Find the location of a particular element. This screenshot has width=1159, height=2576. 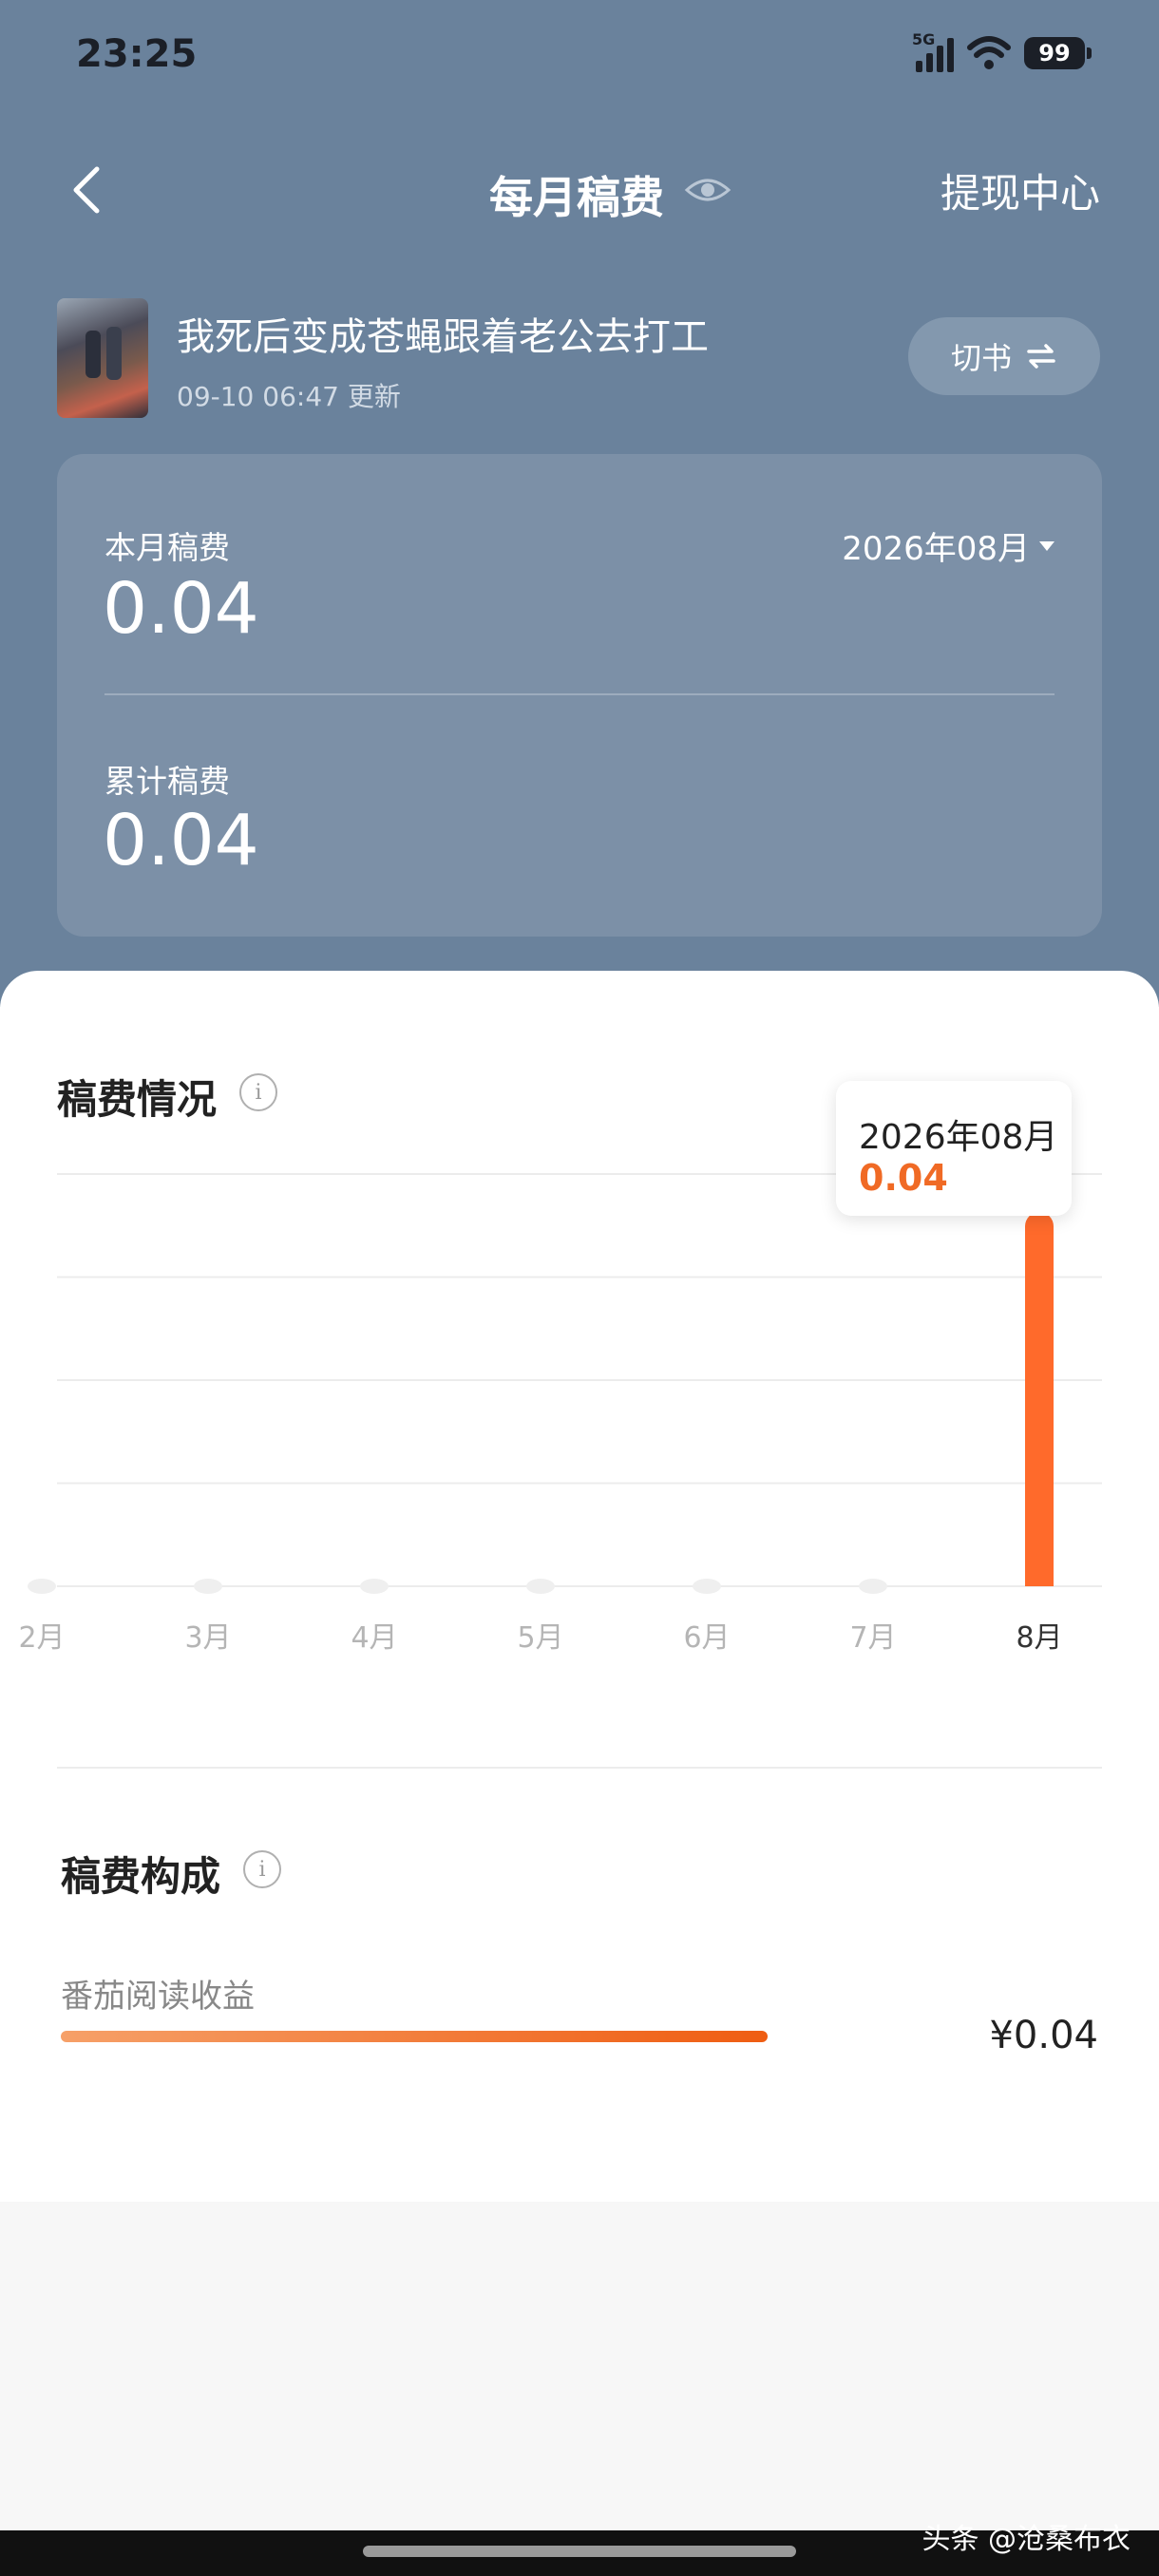

battery-icon: 99 is located at coordinates (1058, 53).